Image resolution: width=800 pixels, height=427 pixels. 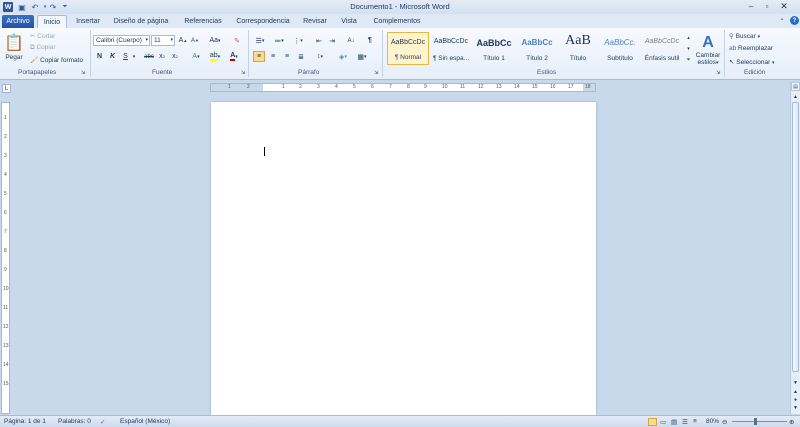 I want to click on format-painter-button: 🖌 Copiar formato, so click(x=56, y=60).